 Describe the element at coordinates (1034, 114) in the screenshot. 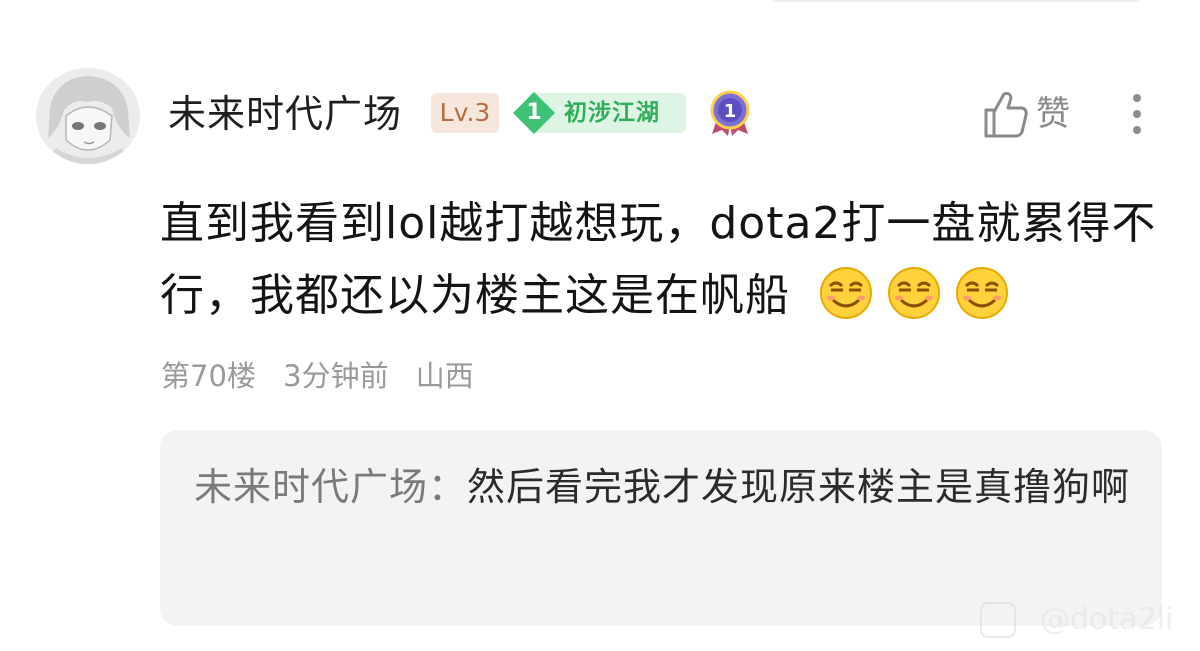

I see `like-button: 赞` at that location.